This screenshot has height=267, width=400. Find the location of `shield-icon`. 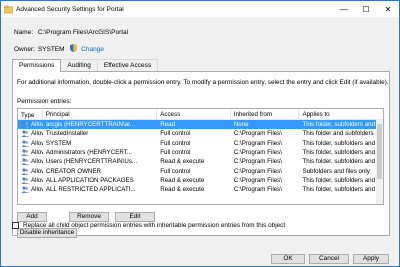

shield-icon is located at coordinates (74, 48).